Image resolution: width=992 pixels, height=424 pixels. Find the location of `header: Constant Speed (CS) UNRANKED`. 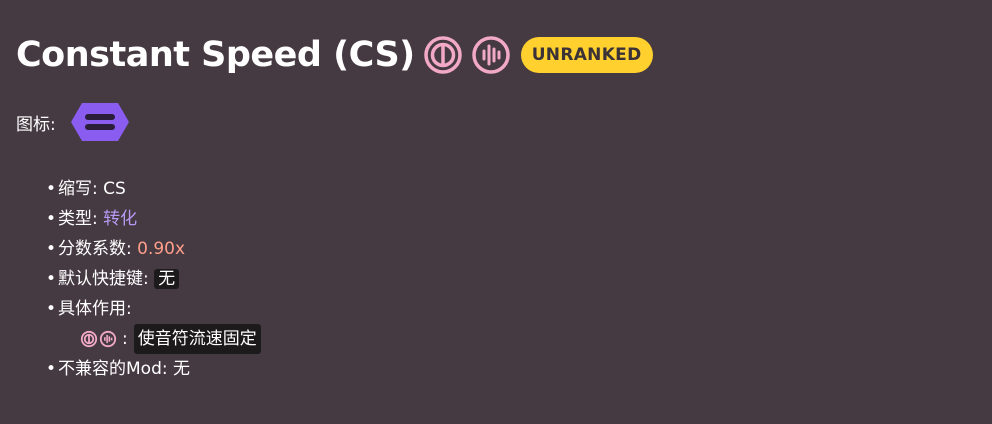

header: Constant Speed (CS) UNRANKED is located at coordinates (334, 55).